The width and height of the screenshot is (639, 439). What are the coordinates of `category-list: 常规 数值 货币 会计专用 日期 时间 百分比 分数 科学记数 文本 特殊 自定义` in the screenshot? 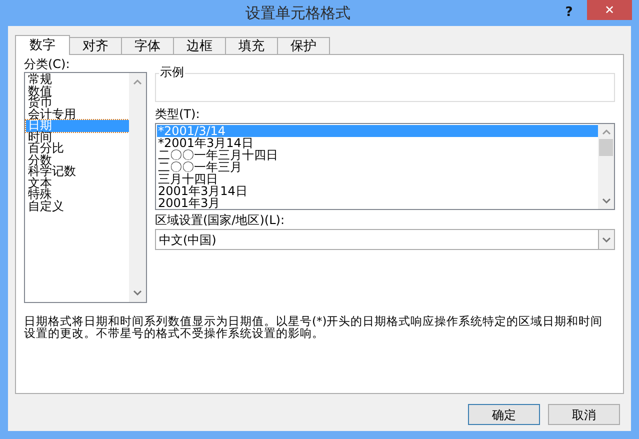 It's located at (85, 187).